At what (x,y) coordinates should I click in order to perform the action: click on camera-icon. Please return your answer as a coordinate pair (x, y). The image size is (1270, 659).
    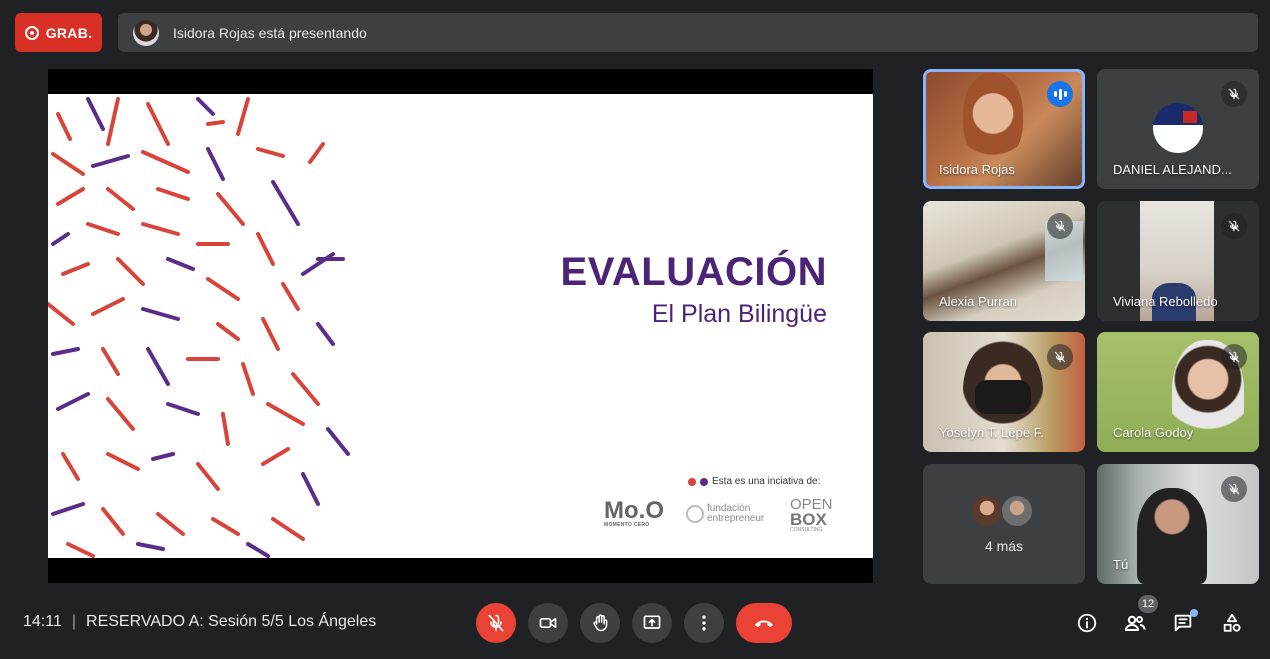
    Looking at the image, I should click on (548, 623).